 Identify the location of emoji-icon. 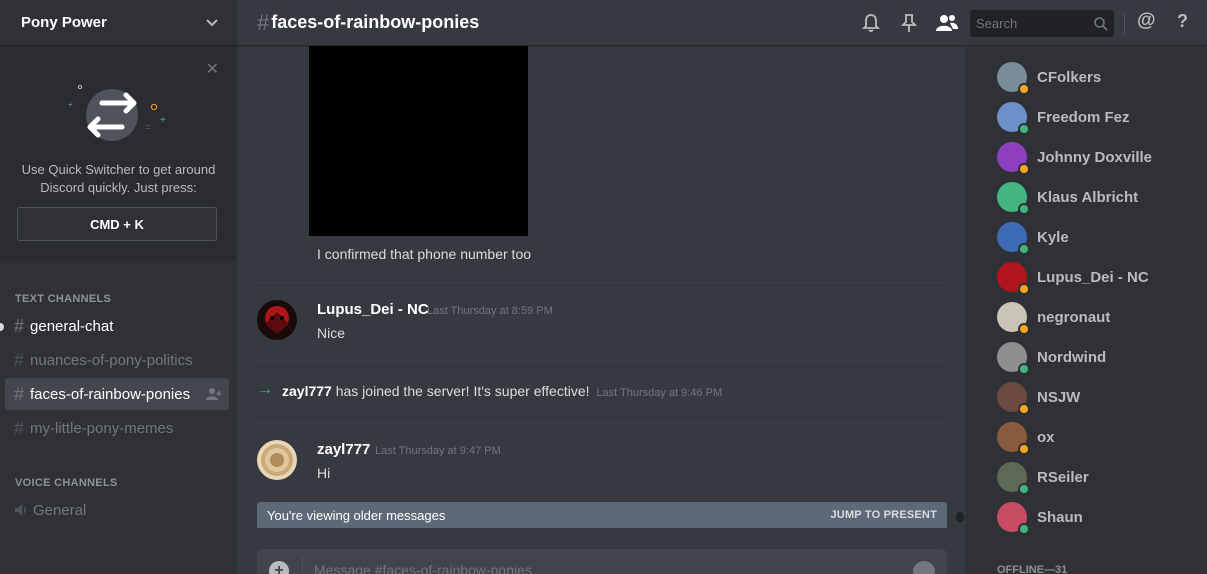
(924, 567).